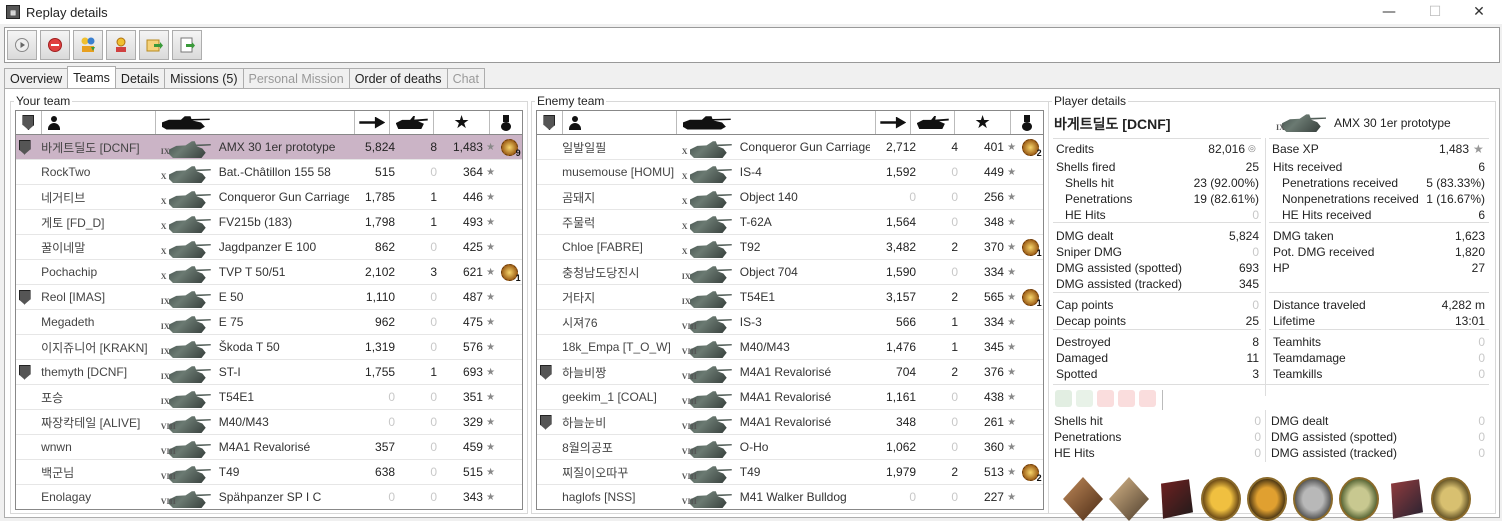  What do you see at coordinates (790, 347) in the screenshot?
I see `table-row: 18k_Empa [T_O_W] VIII M40/M43 1,476 1 345 ★` at bounding box center [790, 347].